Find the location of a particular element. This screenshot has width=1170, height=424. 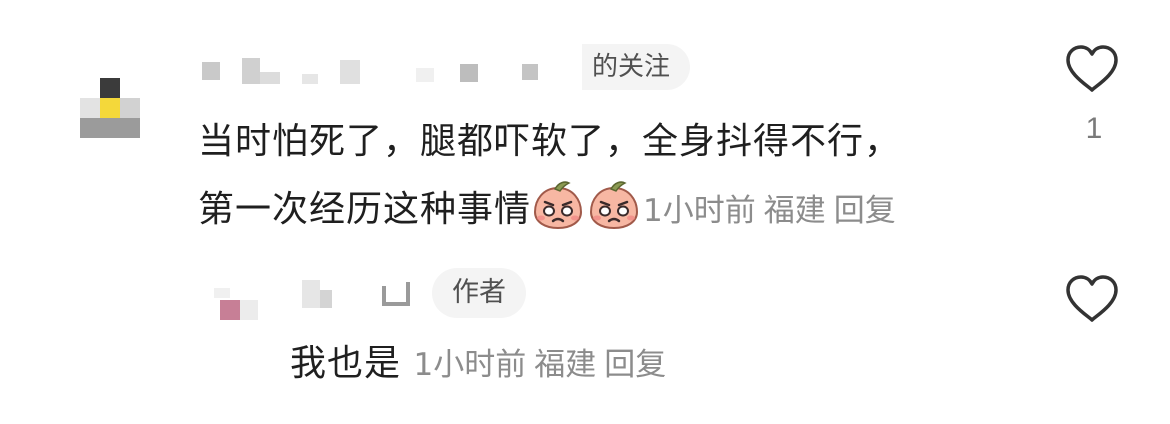

comment-time: 1小时前 is located at coordinates (699, 211).